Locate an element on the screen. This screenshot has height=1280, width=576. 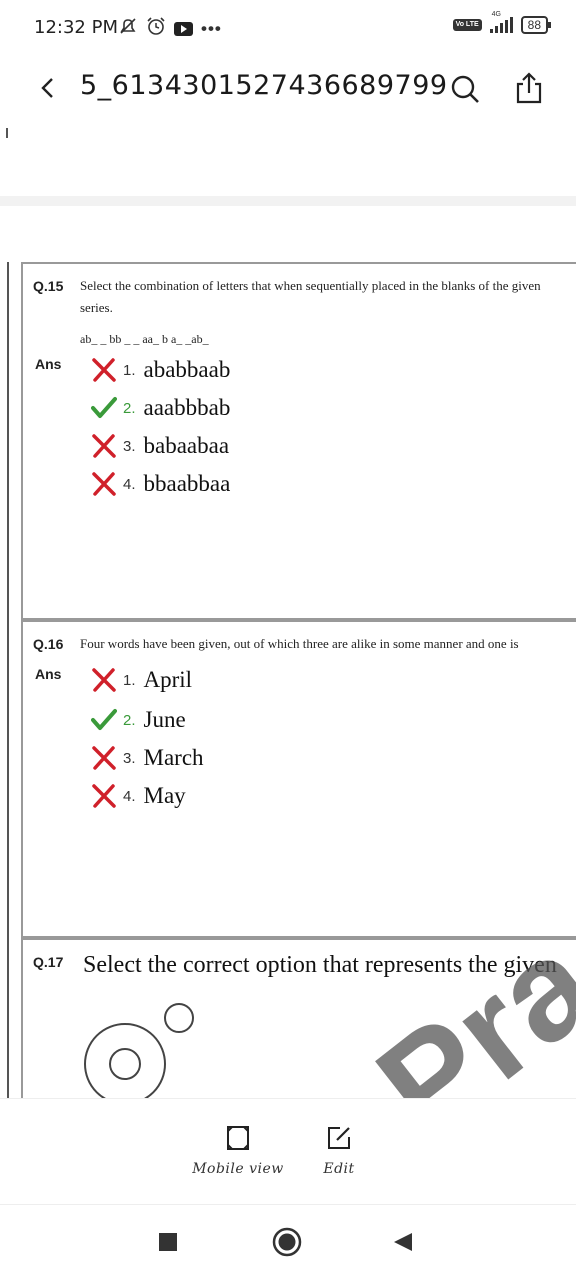
option-text: babaabaa is located at coordinates (186, 445).